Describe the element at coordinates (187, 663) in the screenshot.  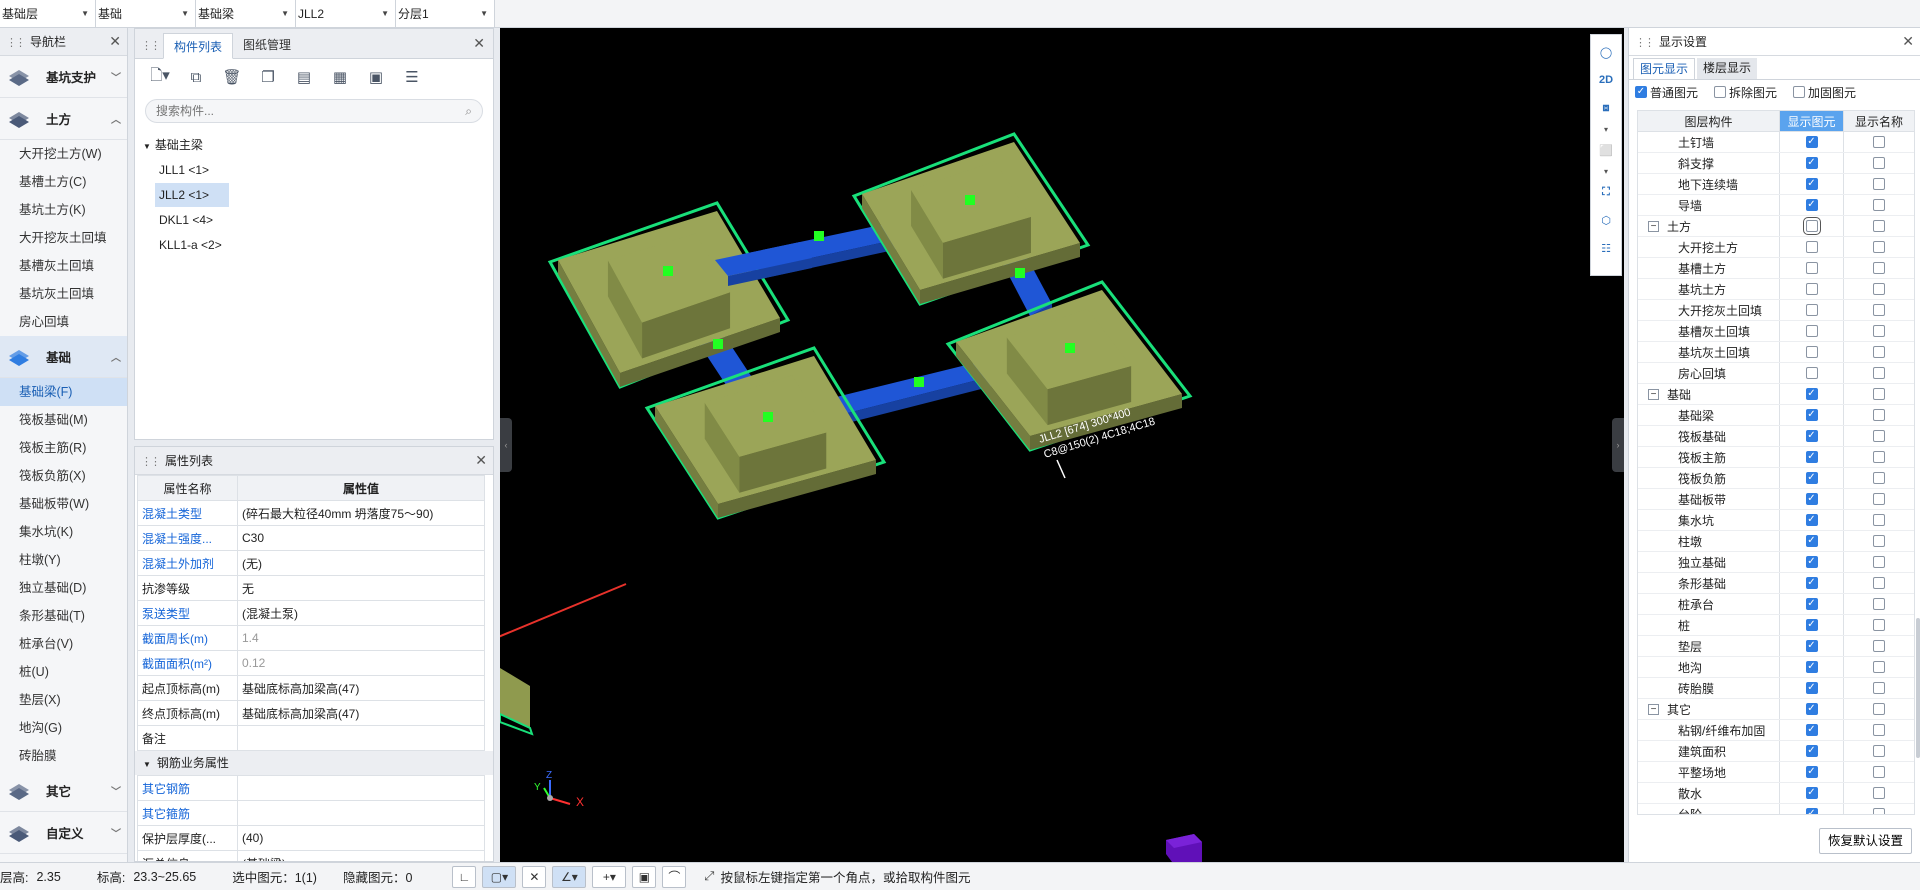
I see `property-name: 截面面积(m²)` at that location.